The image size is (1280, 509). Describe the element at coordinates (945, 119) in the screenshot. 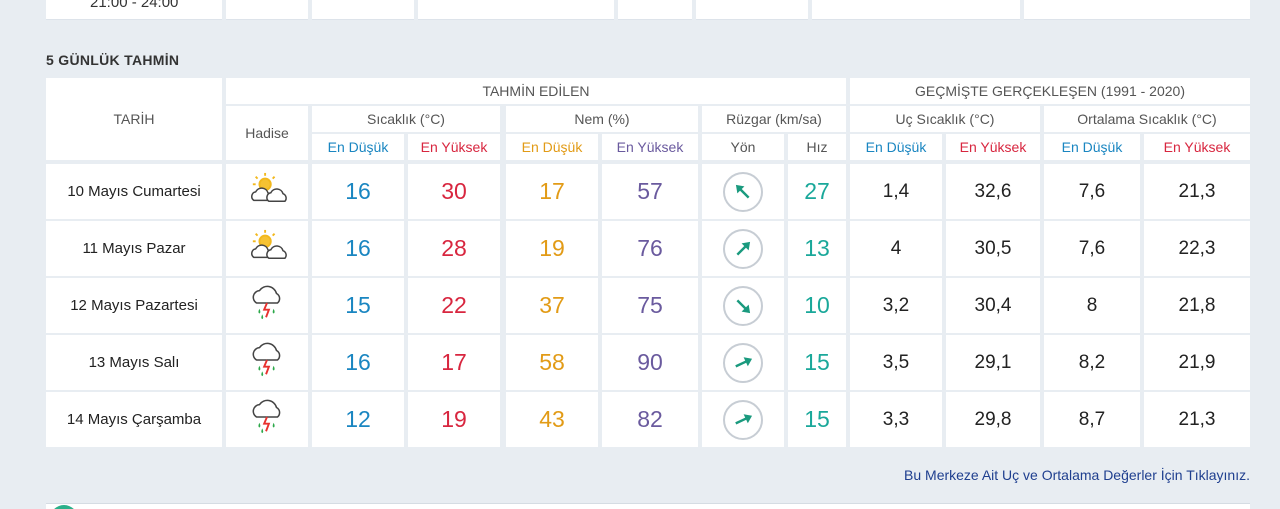

I see `extreme-temp-header: Uç Sıcaklık (°C)` at that location.